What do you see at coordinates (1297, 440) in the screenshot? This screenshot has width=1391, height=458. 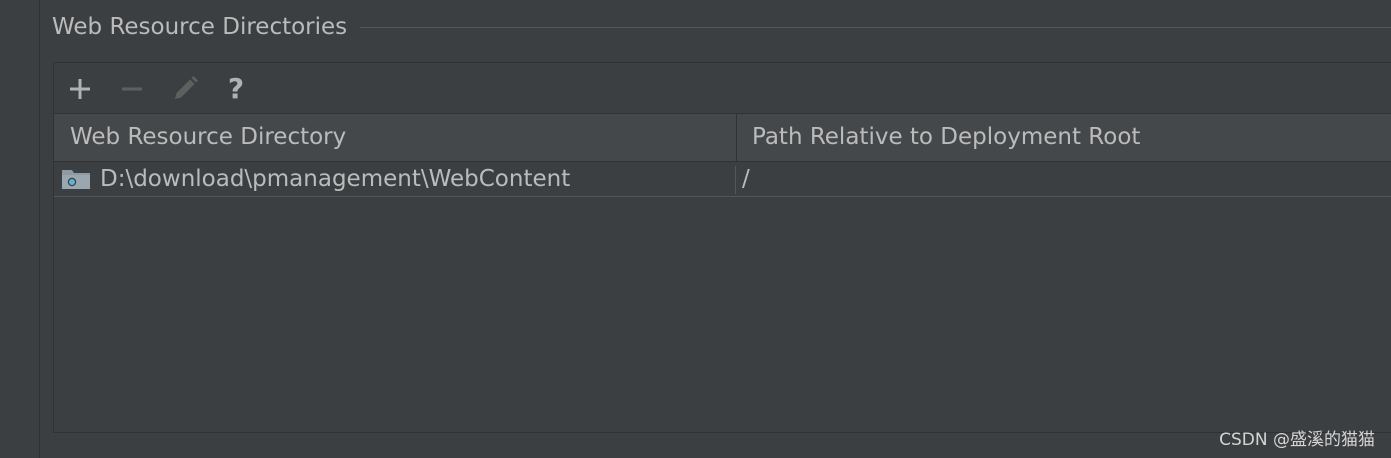 I see `watermark: CSDN @盛溪的猫猫` at bounding box center [1297, 440].